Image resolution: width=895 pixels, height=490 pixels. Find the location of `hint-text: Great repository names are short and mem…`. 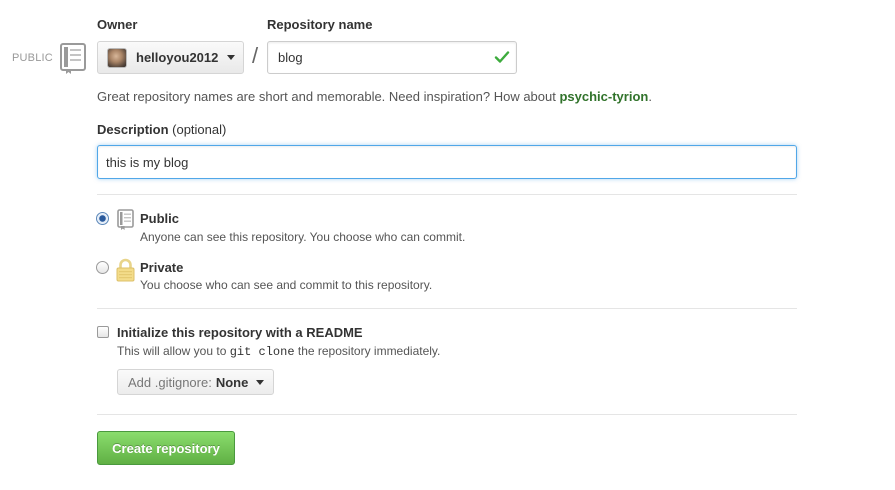

hint-text: Great repository names are short and mem… is located at coordinates (328, 96).